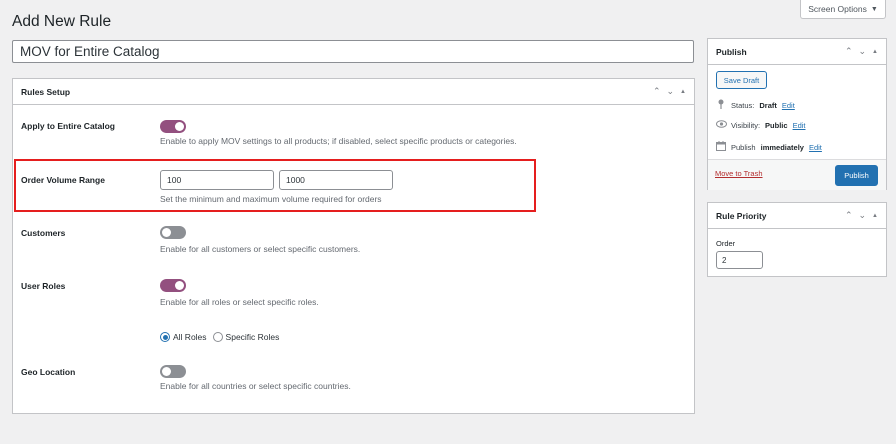 This screenshot has width=896, height=444. I want to click on rule-priority-heading: Rule Priority, so click(741, 215).